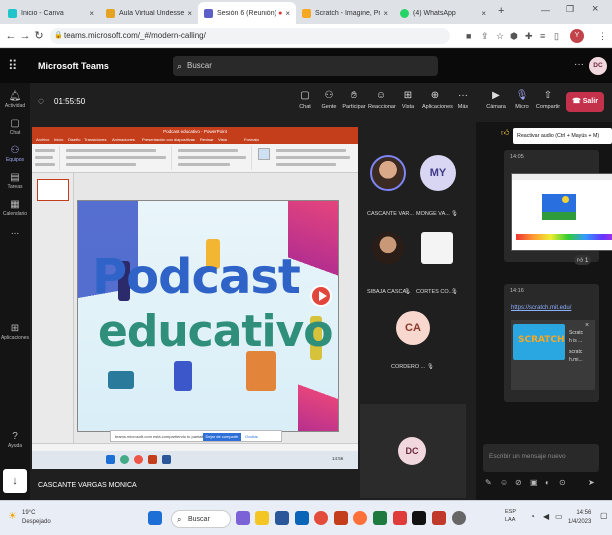  Describe the element at coordinates (382, 100) in the screenshot. I see `react-button: ☺ Reaccionar` at that location.